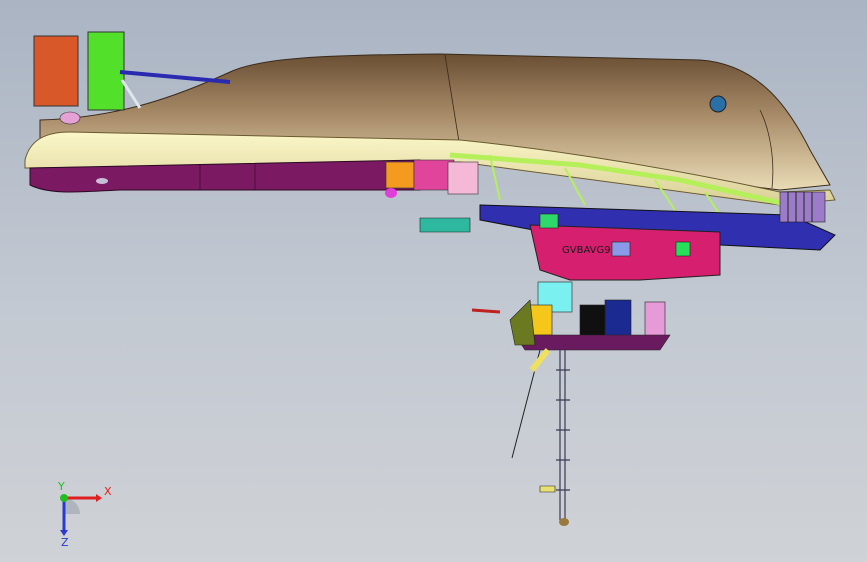 This screenshot has height=562, width=867. Describe the element at coordinates (802, 207) in the screenshot. I see `stern-stripes` at that location.